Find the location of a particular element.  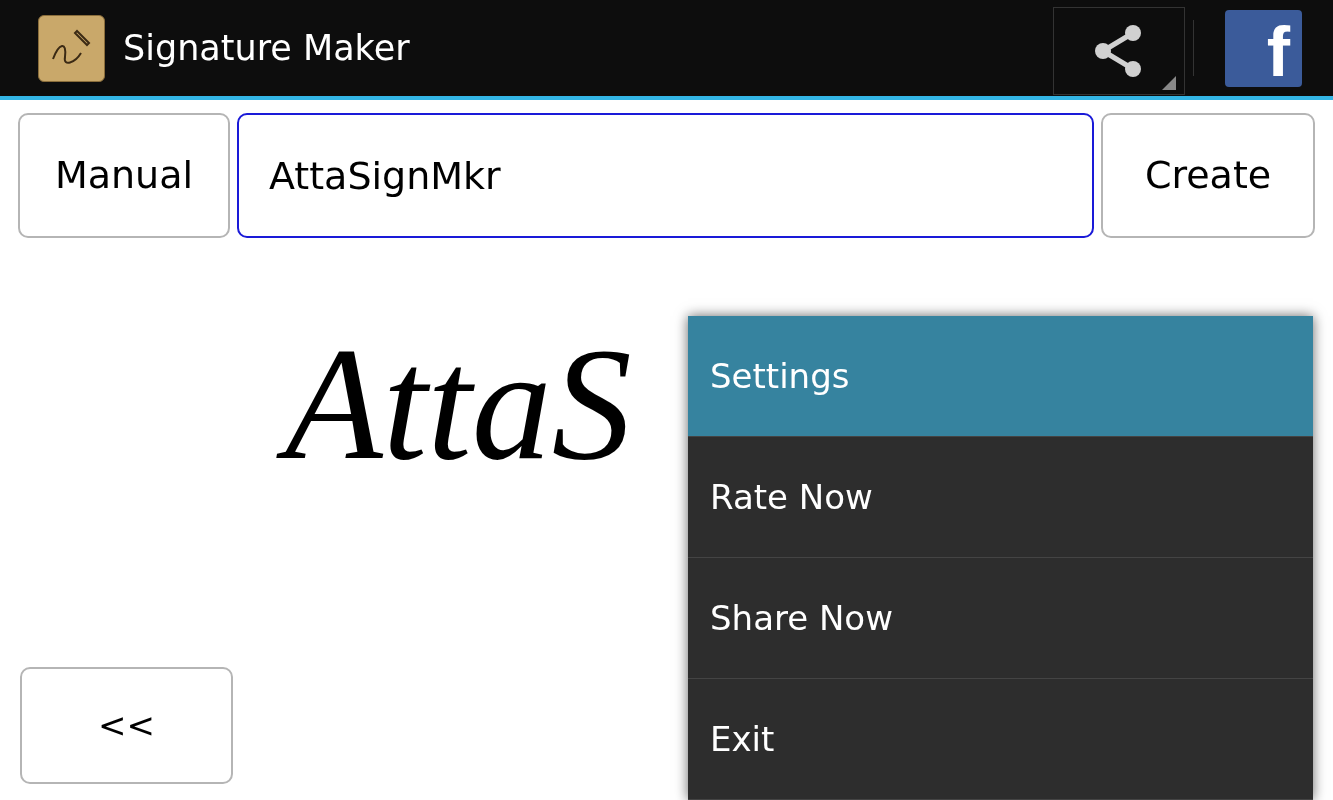

signature-text: AttaS is located at coordinates (458, 404).